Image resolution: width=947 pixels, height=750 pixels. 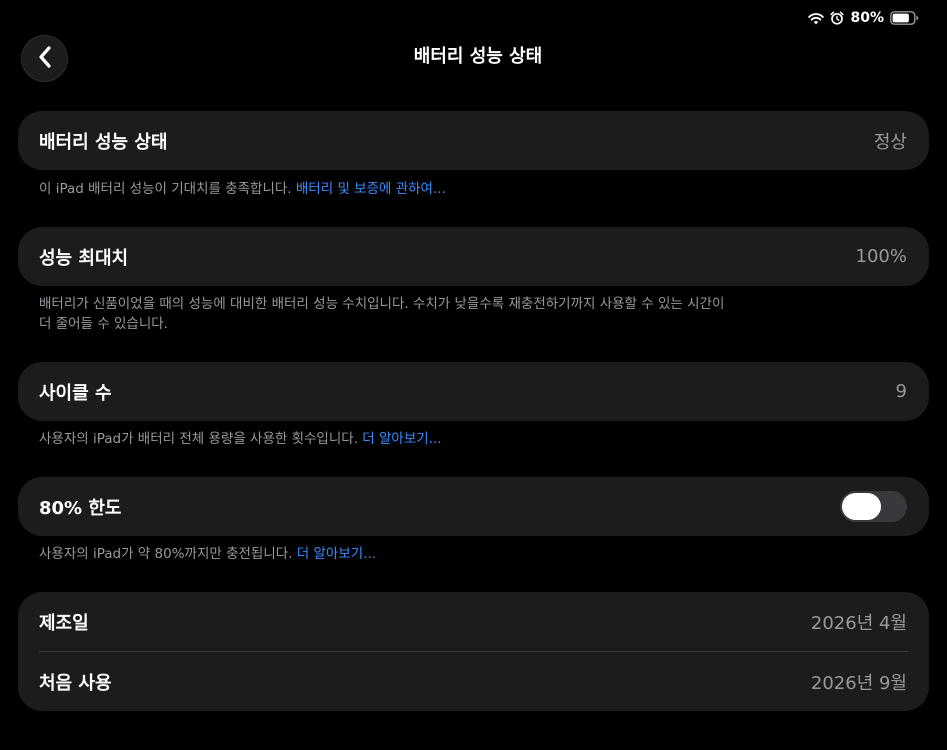 What do you see at coordinates (103, 142) in the screenshot?
I see `battery-health-label: 배터리 성능 상태` at bounding box center [103, 142].